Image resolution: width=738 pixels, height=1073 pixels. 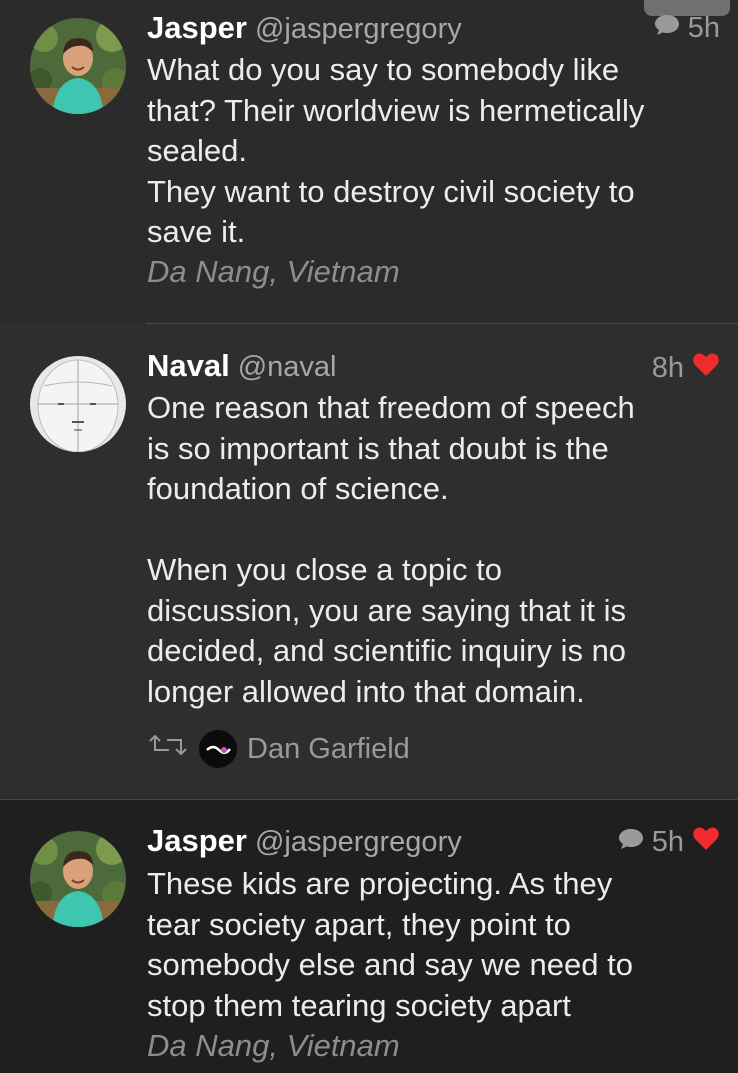 I want to click on avatar-naval, so click(x=78, y=404).